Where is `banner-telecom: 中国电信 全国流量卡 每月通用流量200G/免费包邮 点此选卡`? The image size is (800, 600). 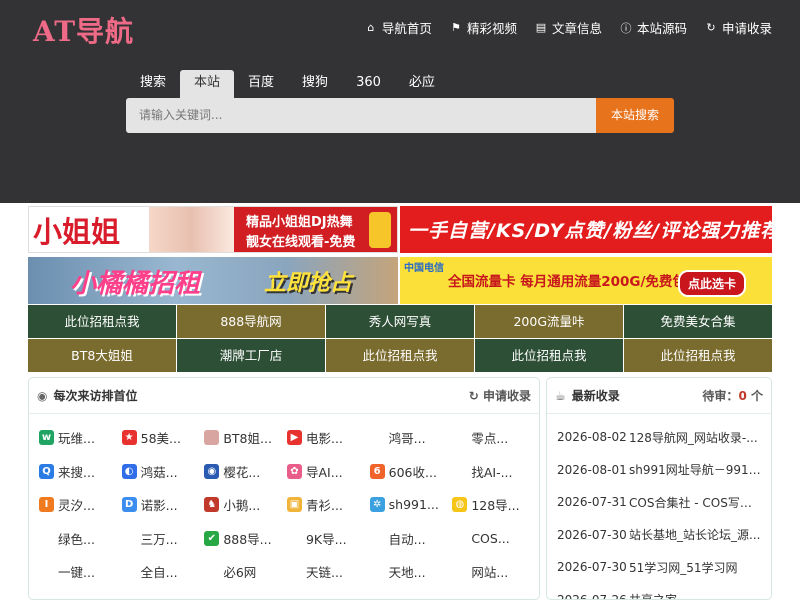
banner-telecom: 中国电信 全国流量卡 每月通用流量200G/免费包邮 点此选卡 is located at coordinates (586, 280).